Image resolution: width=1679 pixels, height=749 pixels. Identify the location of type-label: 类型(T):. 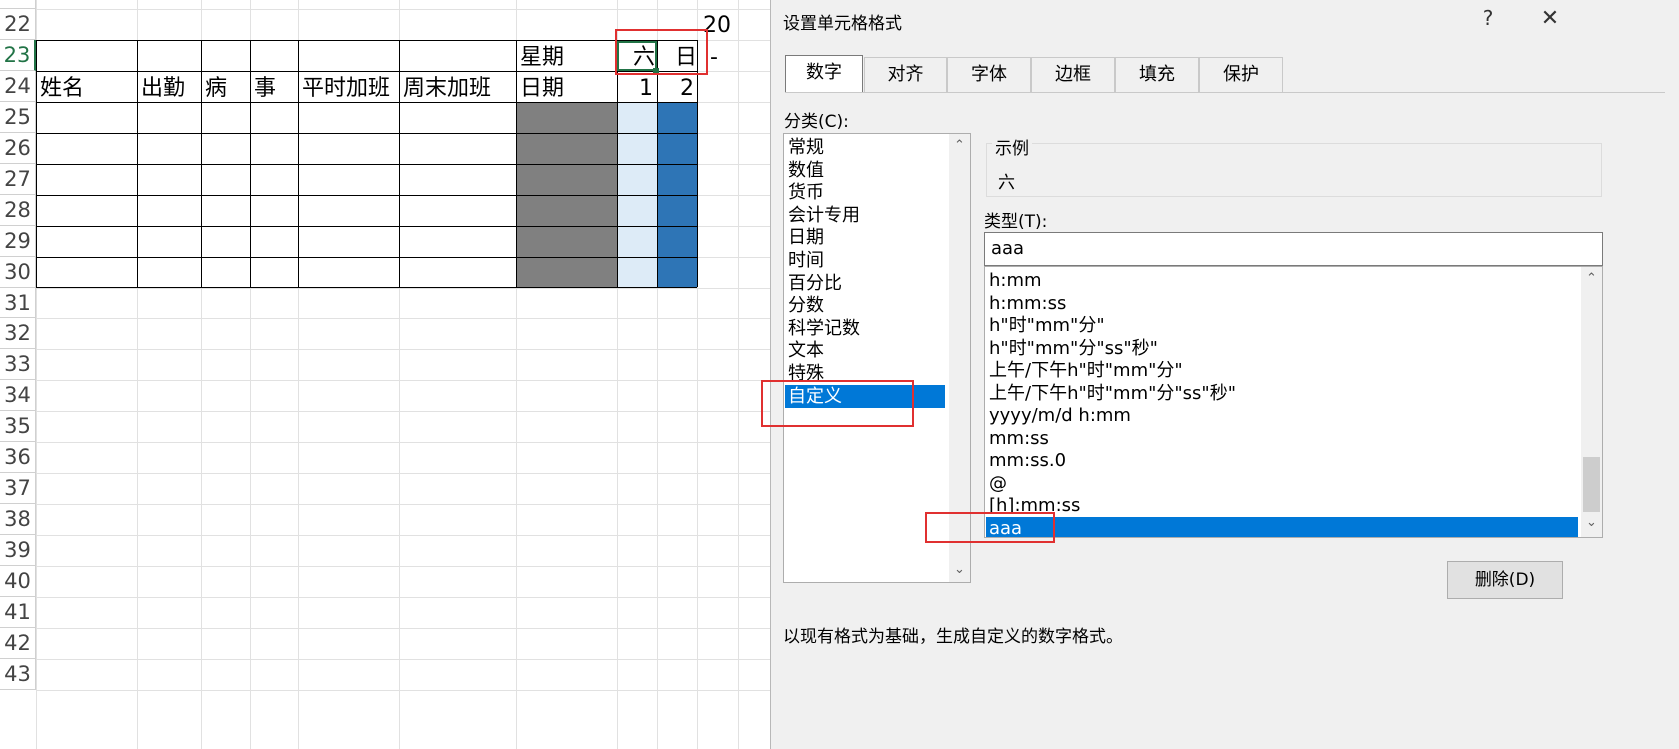
(1016, 222).